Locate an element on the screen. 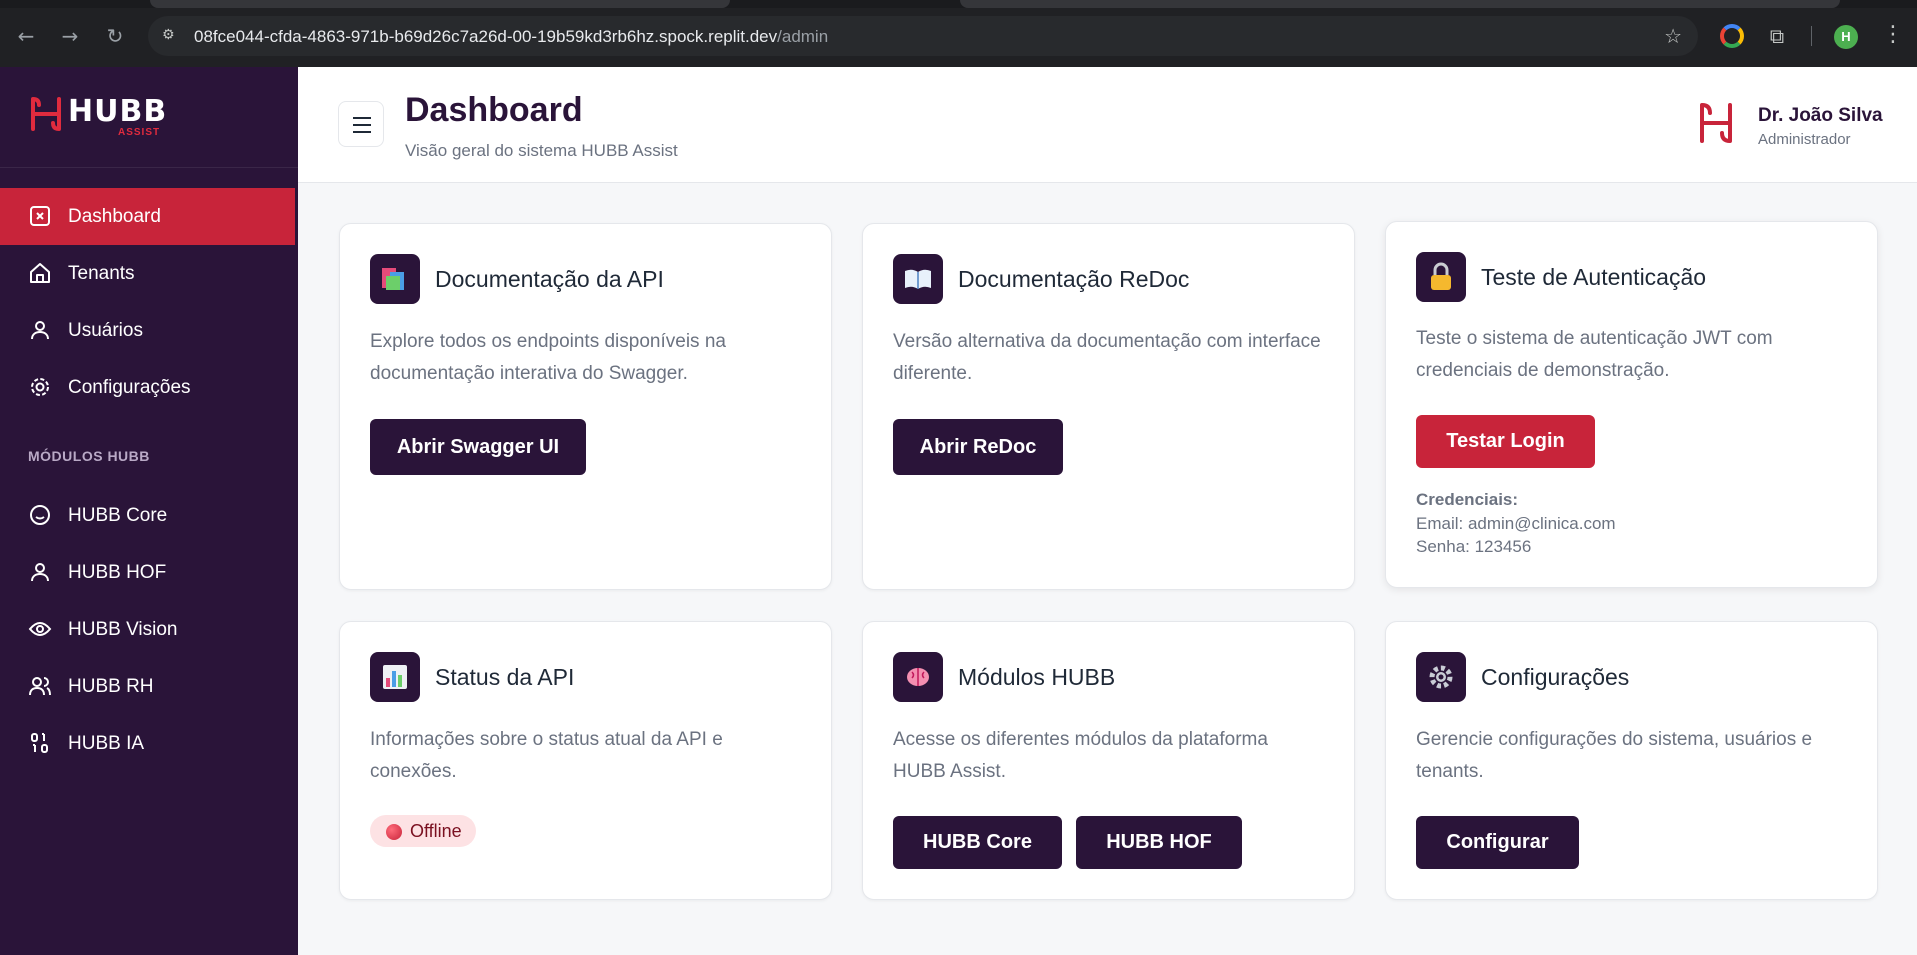 This screenshot has height=955, width=1917. extensions-puzzle-icon: ⧉ is located at coordinates (1777, 36).